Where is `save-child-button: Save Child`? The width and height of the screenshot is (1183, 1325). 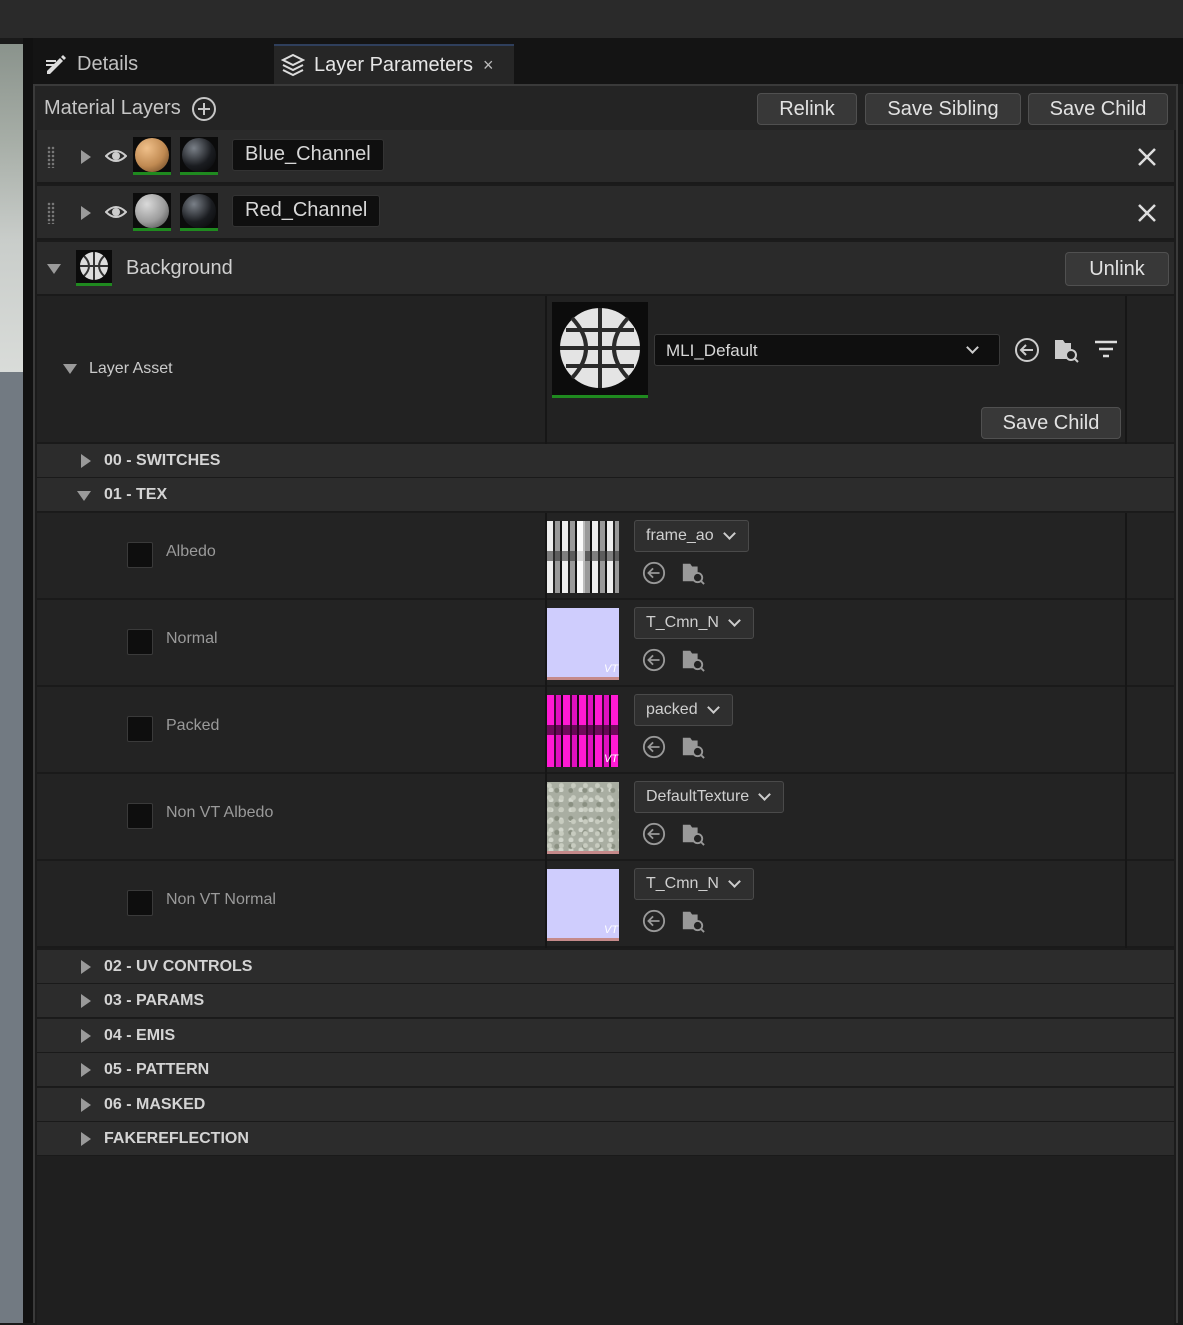 save-child-button: Save Child is located at coordinates (1098, 109).